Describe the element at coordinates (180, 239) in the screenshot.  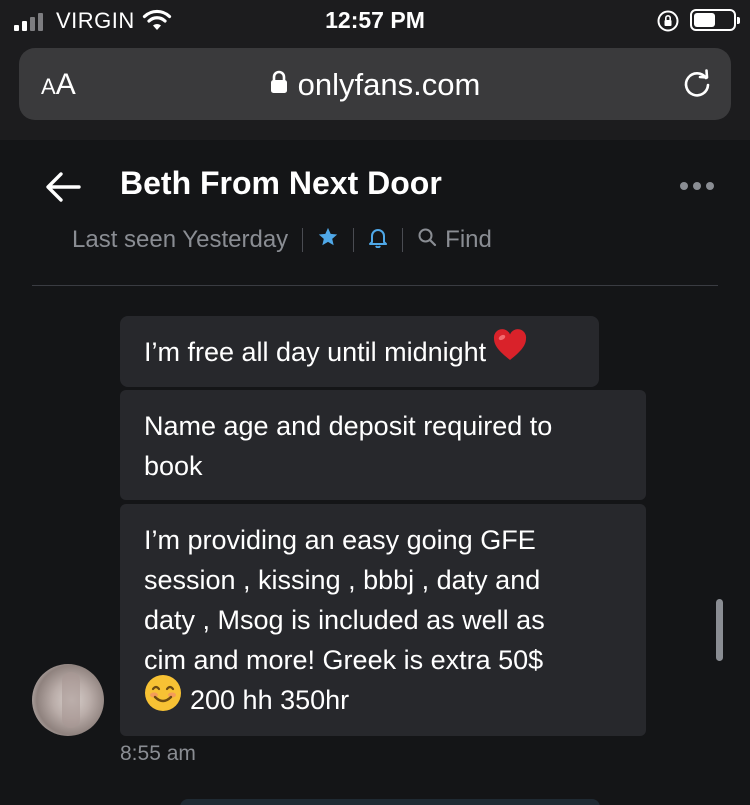
I see `last-seen-status: Last seen Yesterday` at that location.